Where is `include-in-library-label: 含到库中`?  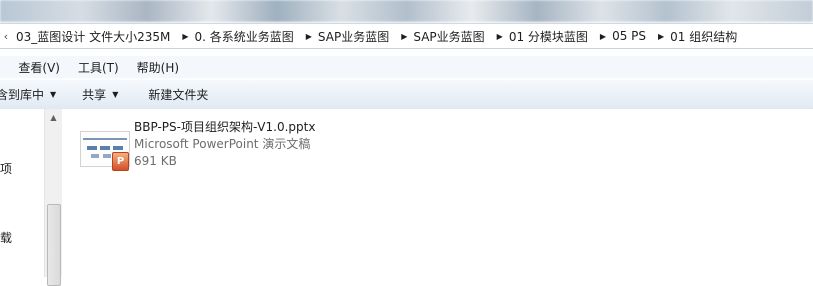 include-in-library-label: 含到库中 is located at coordinates (22, 95).